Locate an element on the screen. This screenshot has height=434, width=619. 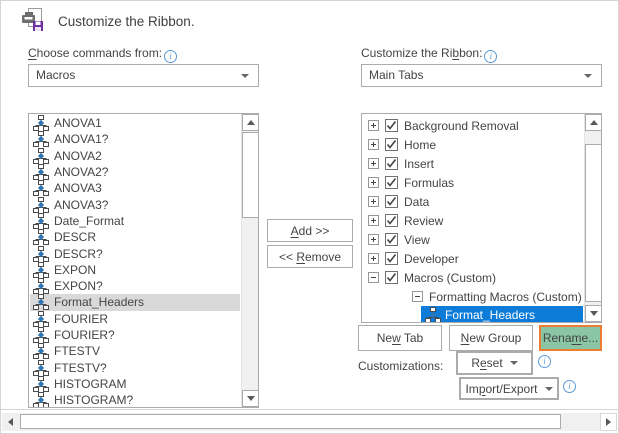
list-item: FTESTV is located at coordinates (135, 351).